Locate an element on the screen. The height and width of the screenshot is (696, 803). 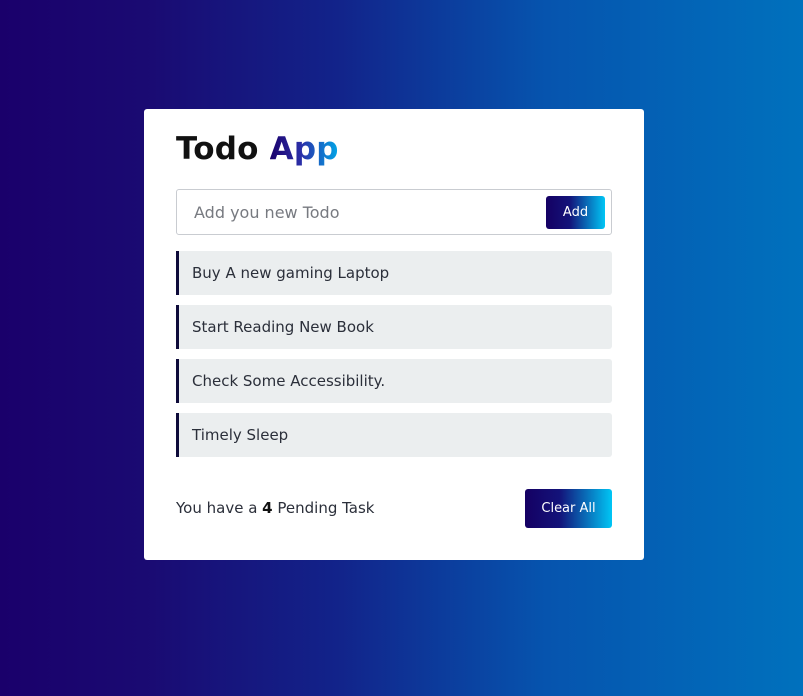
pending-task-text: You have a 4 Pending Task is located at coordinates (275, 508).